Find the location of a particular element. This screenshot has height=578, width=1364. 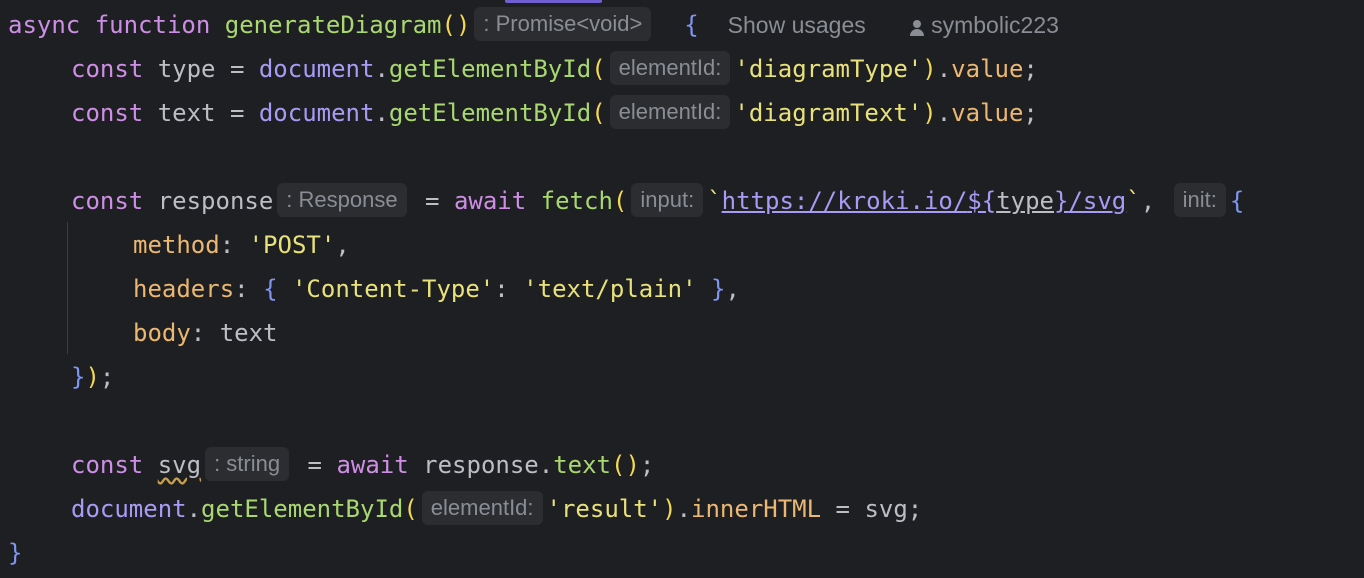

code-line-8: body: text is located at coordinates (205, 333).